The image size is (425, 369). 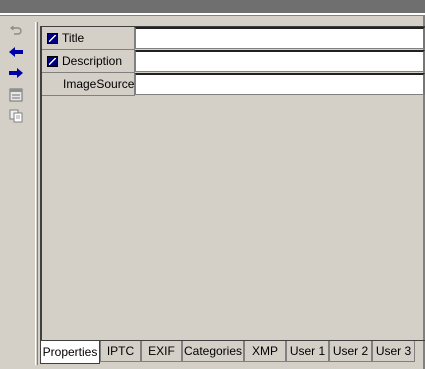 What do you see at coordinates (213, 351) in the screenshot?
I see `tab-categories: Categories` at bounding box center [213, 351].